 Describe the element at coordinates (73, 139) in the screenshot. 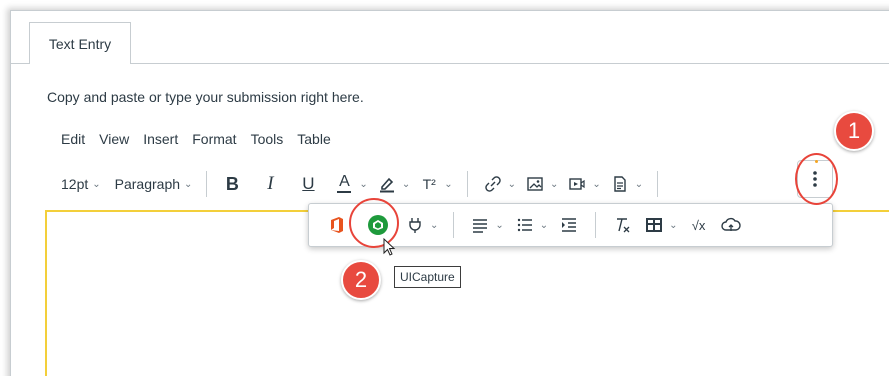

I see `menu-edit: Edit` at that location.